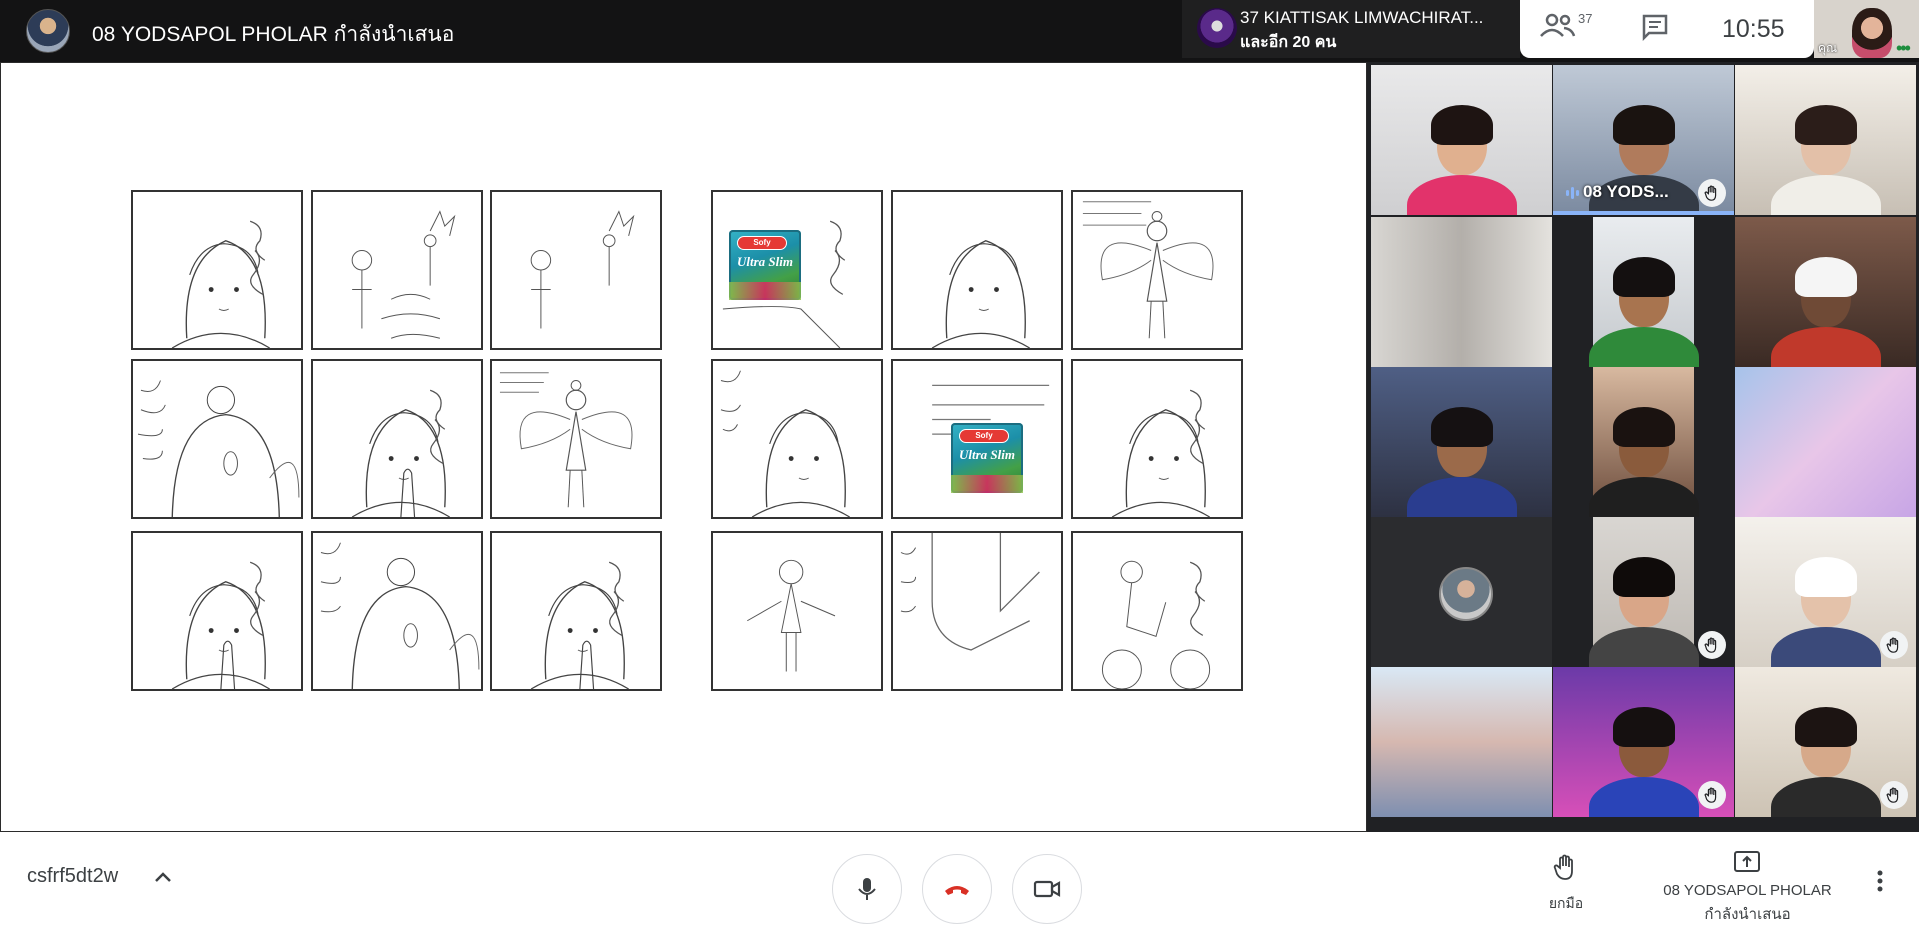 Image resolution: width=1919 pixels, height=931 pixels. Describe the element at coordinates (1655, 28) in the screenshot. I see `chat-icon` at that location.